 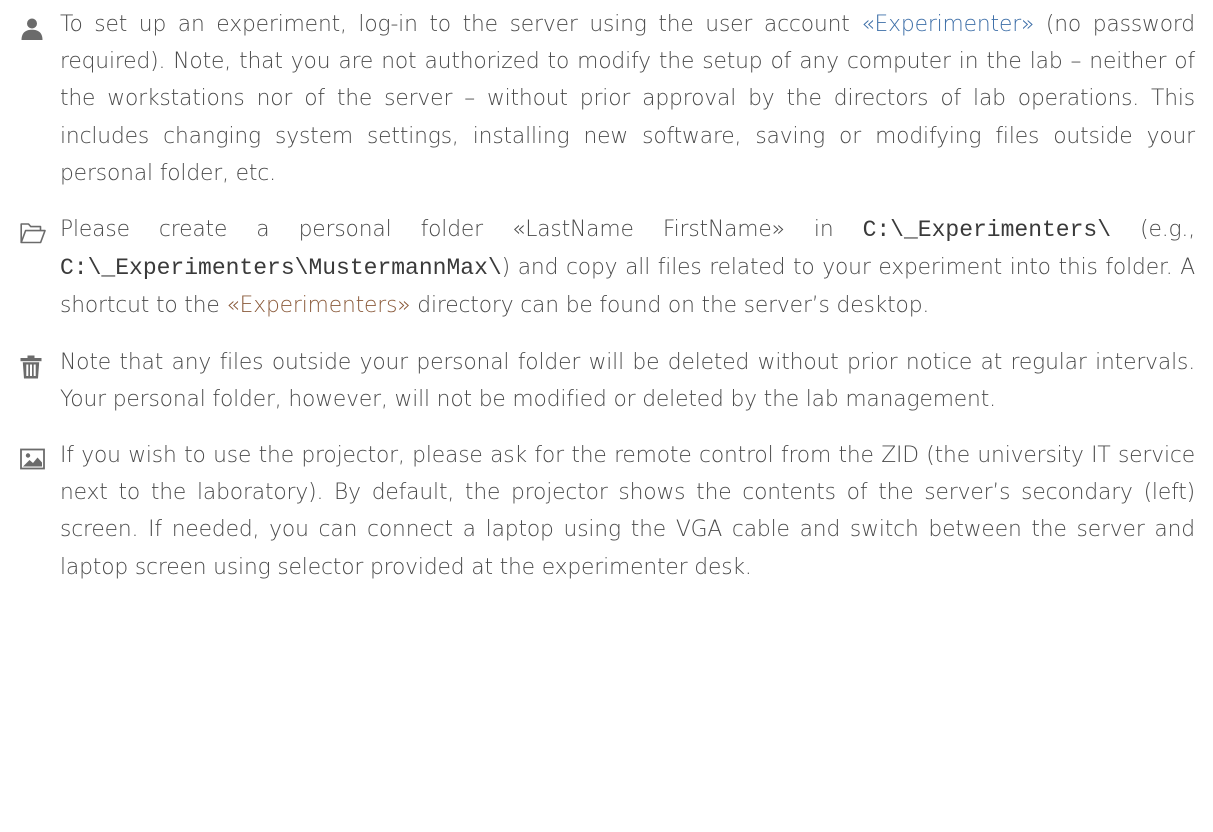 What do you see at coordinates (318, 305) in the screenshot?
I see `experimenters-link: «Experimenters»` at bounding box center [318, 305].